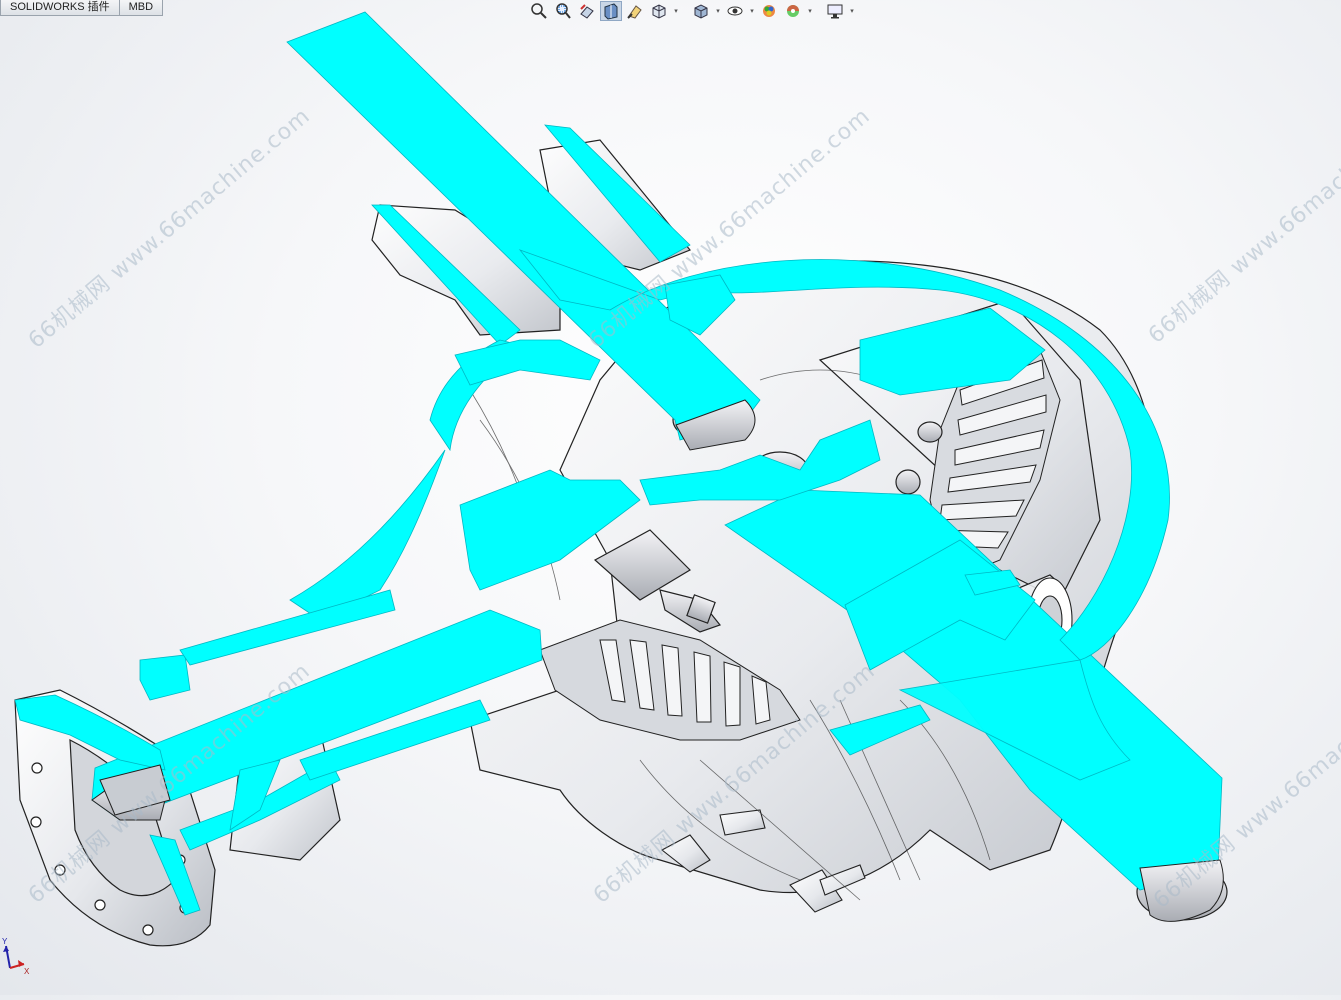 This screenshot has width=1341, height=1000. I want to click on command-manager-tabs: SOLIDWORKS 插件 MBD, so click(82, 8).